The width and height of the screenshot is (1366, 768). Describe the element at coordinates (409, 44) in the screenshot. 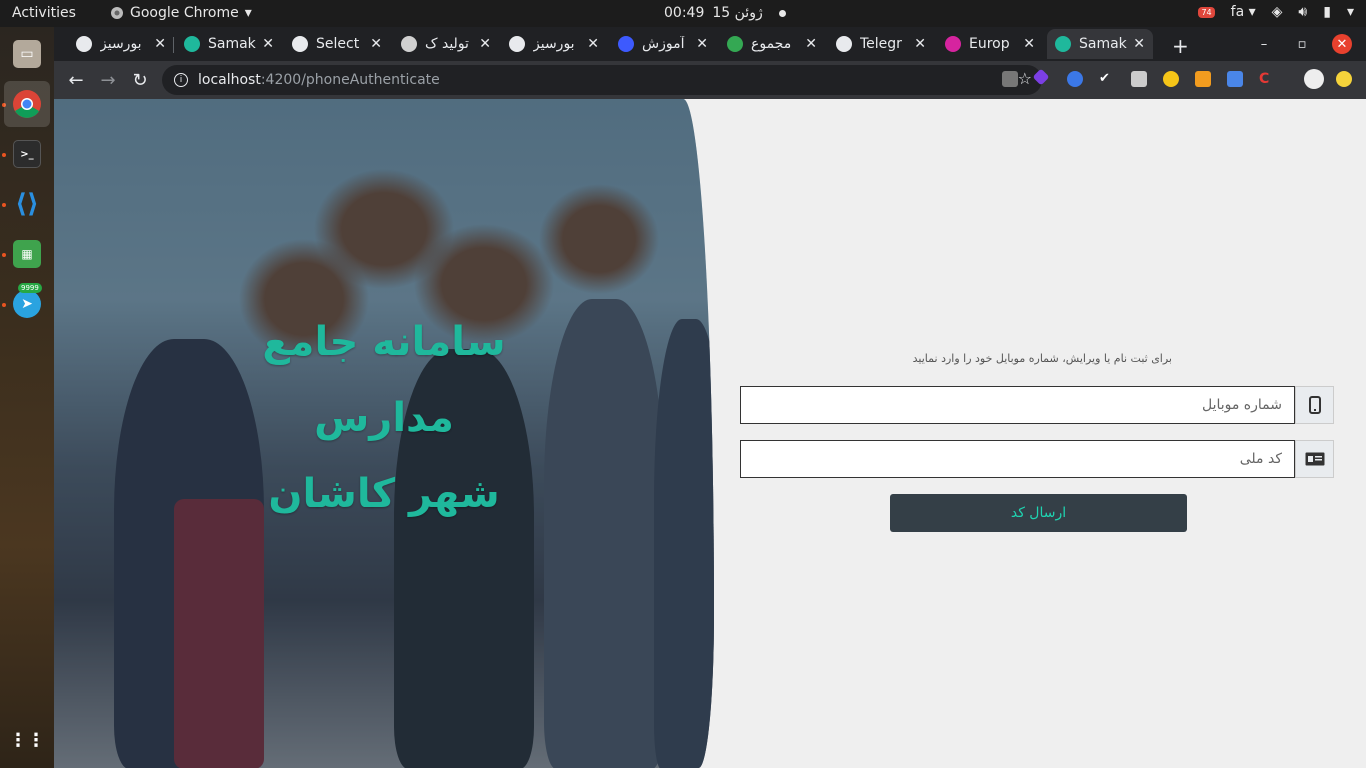

I see `document-icon` at that location.